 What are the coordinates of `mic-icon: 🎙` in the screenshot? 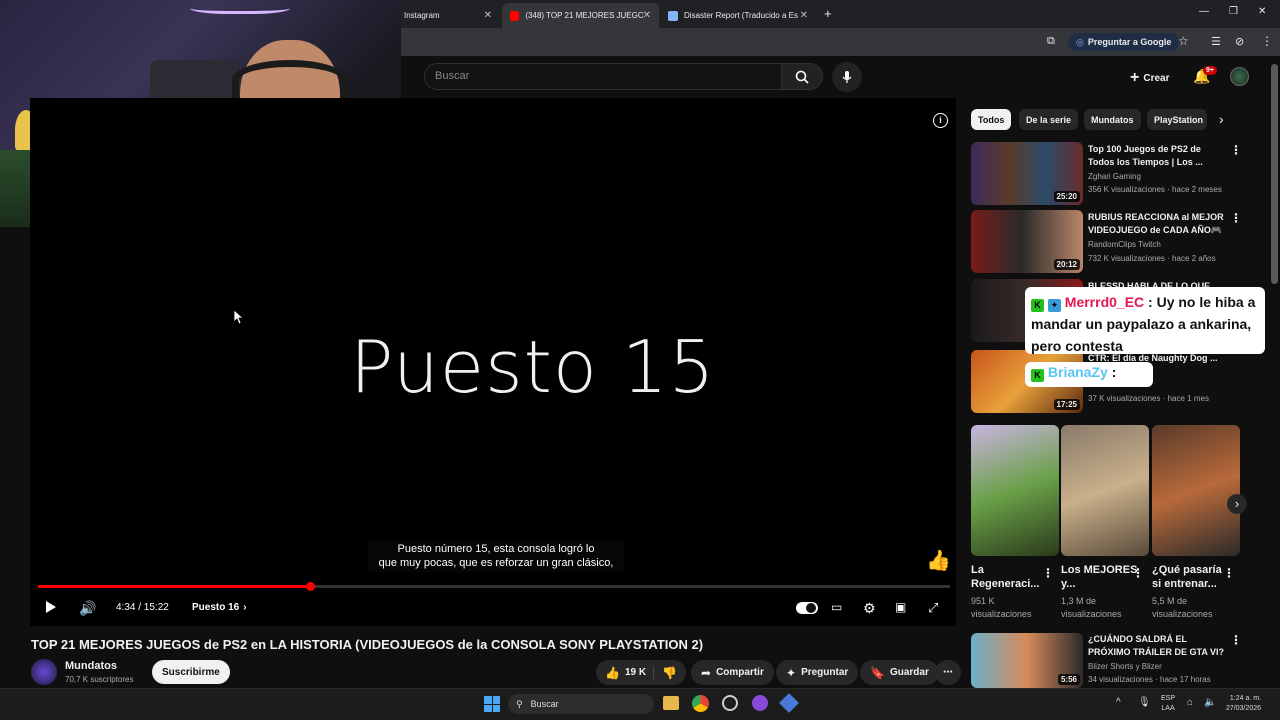 It's located at (1144, 702).